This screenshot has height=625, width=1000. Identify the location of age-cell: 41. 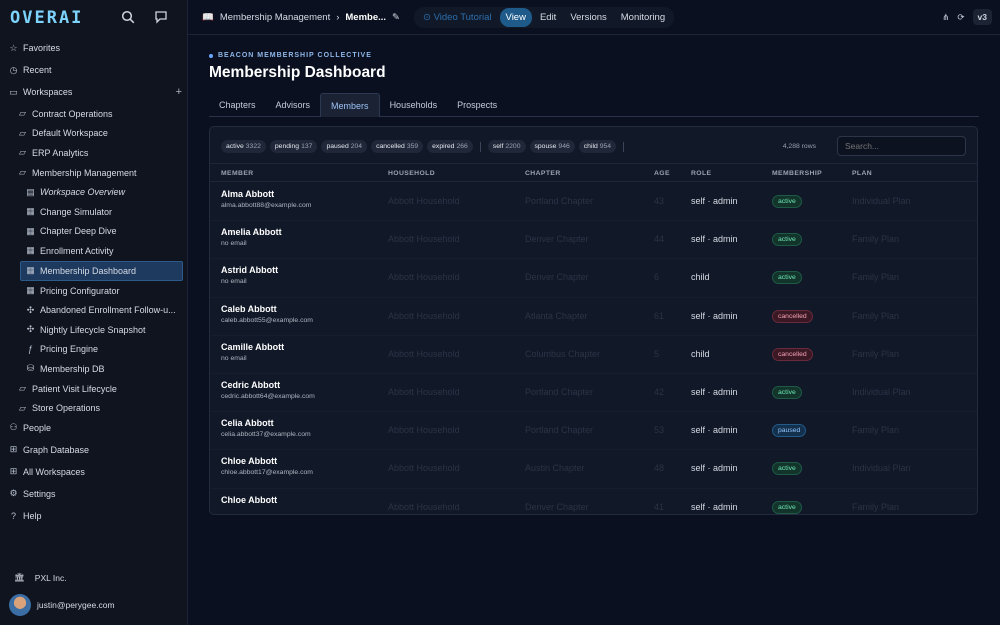
(659, 506).